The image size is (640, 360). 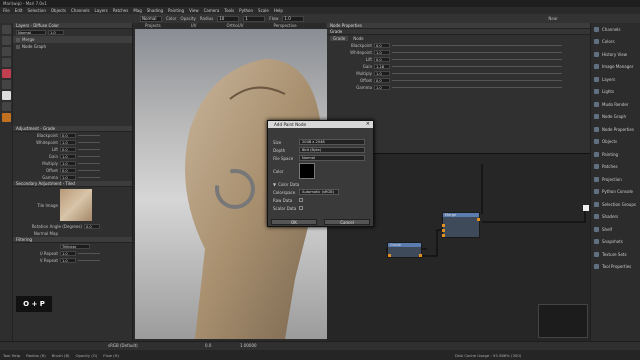 What do you see at coordinates (89, 260) in the screenshot?
I see `v-repeat-slider` at bounding box center [89, 260].